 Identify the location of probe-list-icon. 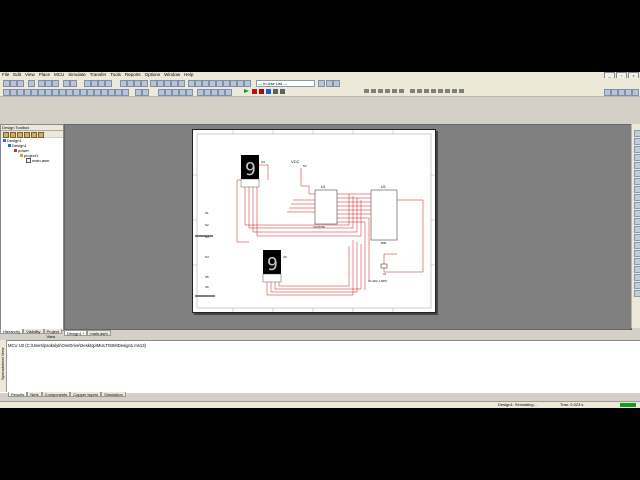
(221, 92).